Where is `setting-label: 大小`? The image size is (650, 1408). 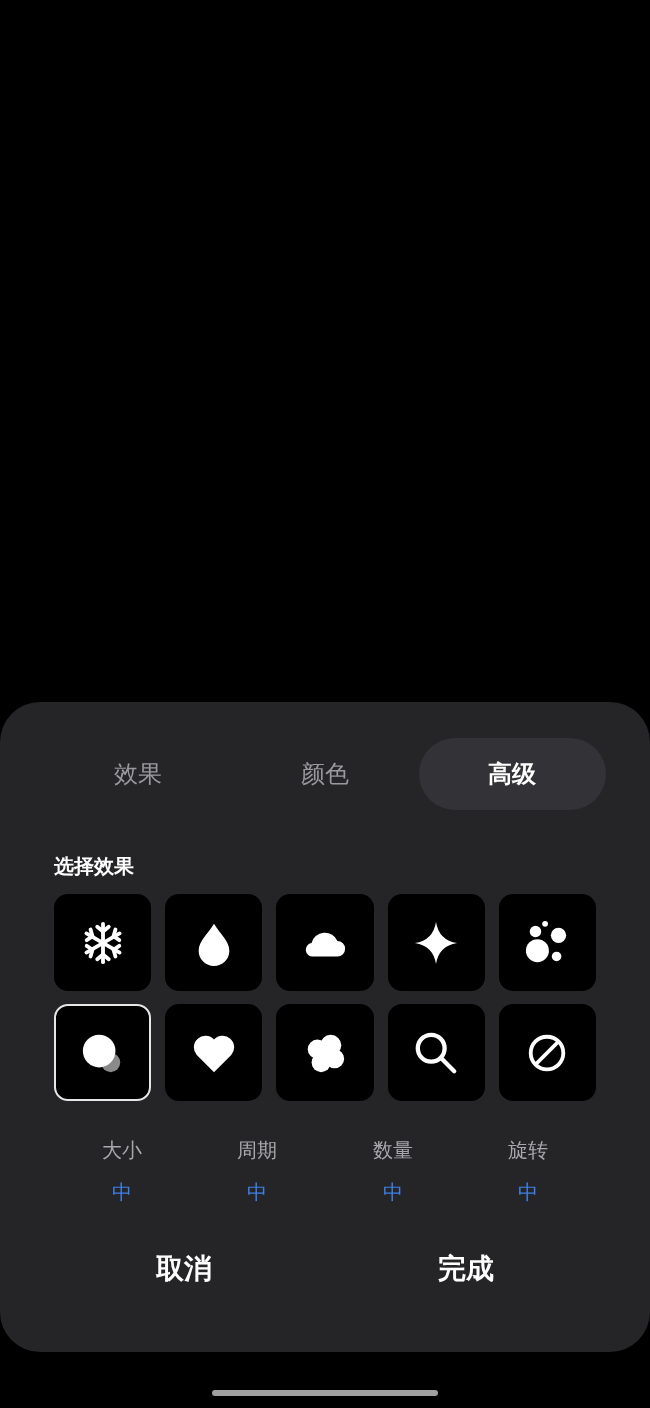
setting-label: 大小 is located at coordinates (121, 1150).